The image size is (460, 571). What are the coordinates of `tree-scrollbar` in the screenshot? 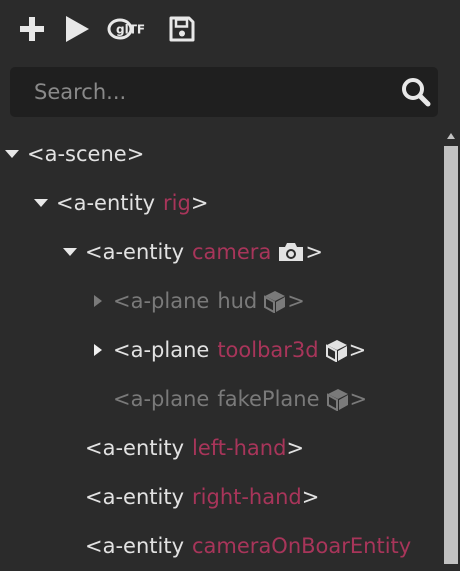 It's located at (451, 349).